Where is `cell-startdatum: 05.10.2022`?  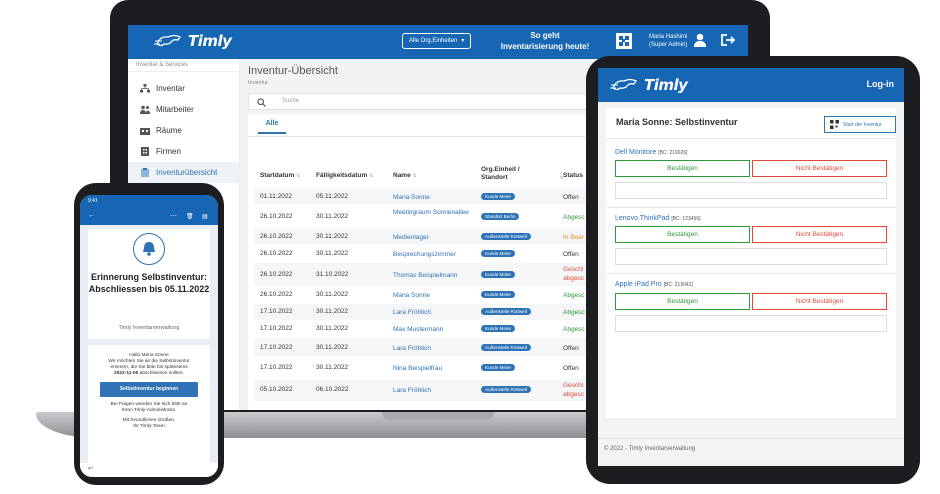
cell-startdatum: 05.10.2022 is located at coordinates (276, 389).